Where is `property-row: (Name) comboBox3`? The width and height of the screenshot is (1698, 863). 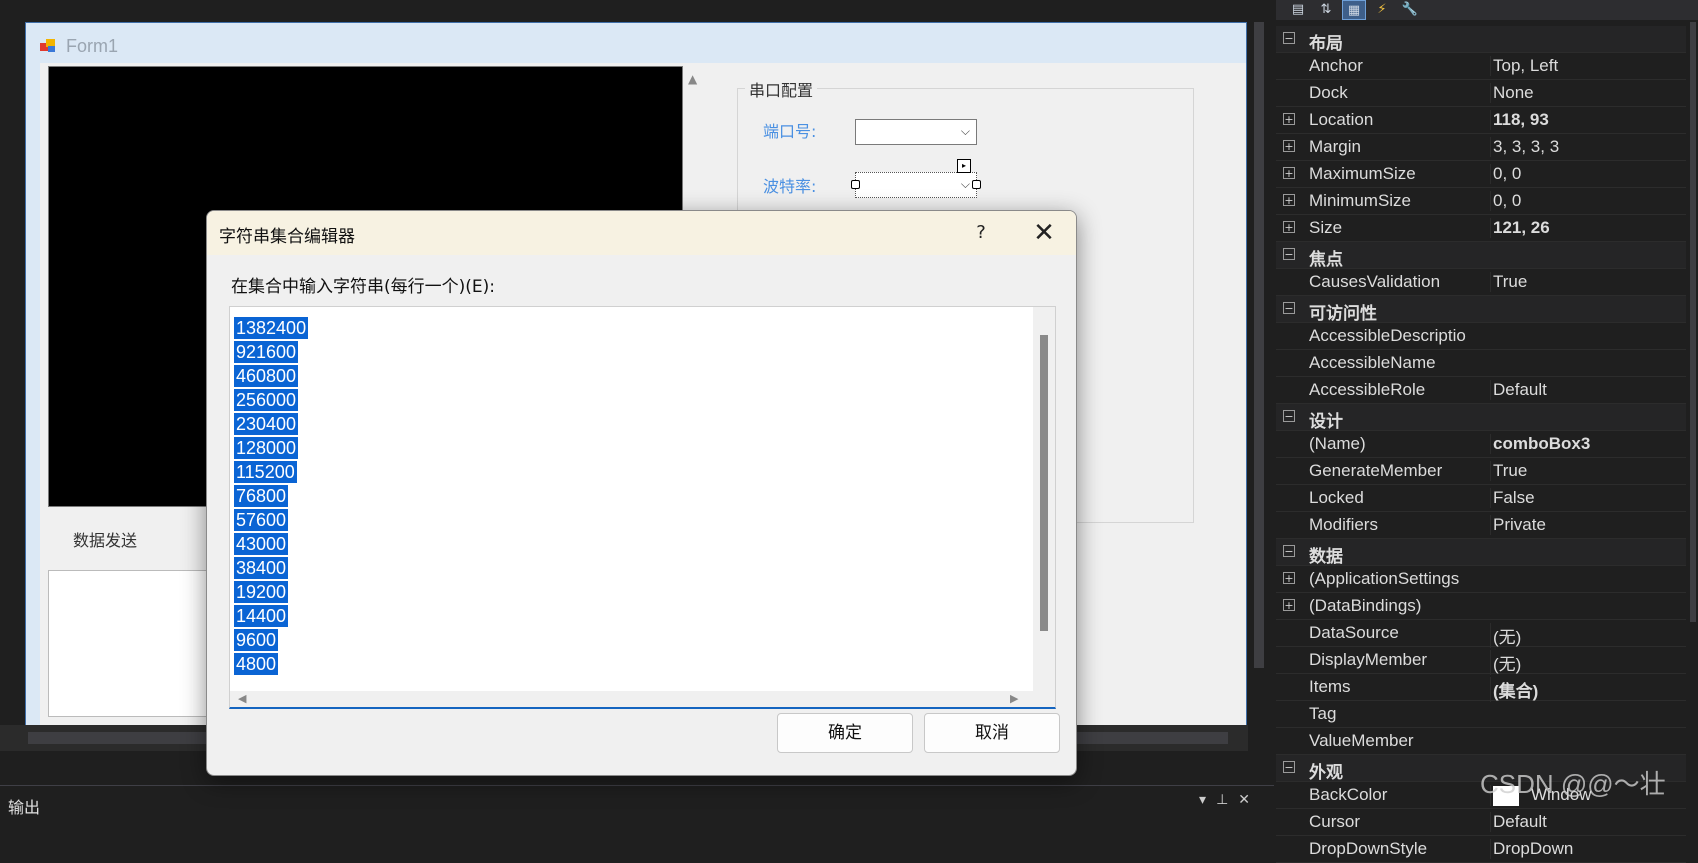 property-row: (Name) comboBox3 is located at coordinates (1481, 444).